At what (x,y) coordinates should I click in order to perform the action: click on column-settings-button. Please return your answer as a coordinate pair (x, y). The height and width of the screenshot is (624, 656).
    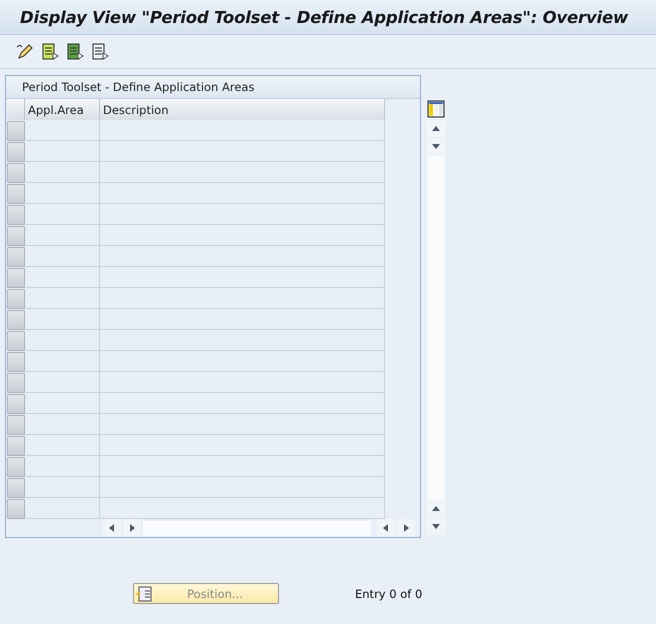
    Looking at the image, I should click on (436, 109).